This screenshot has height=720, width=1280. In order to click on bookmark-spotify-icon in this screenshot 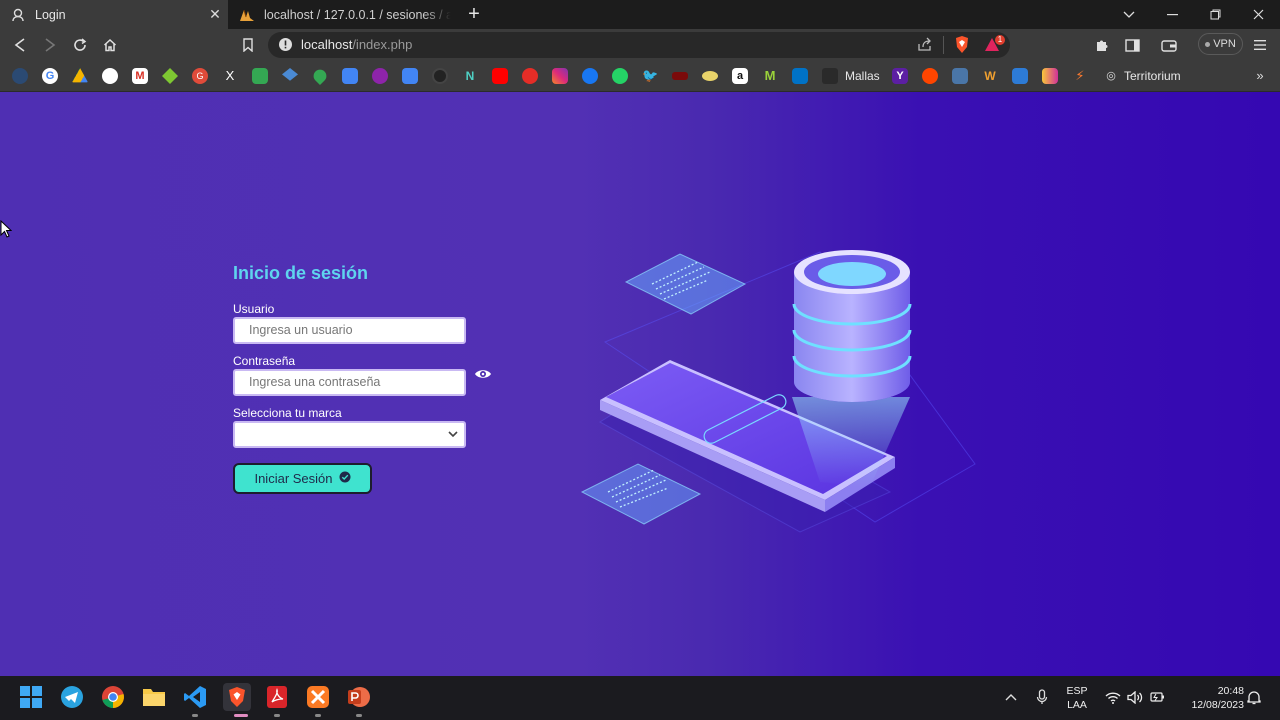, I will do `click(440, 76)`.